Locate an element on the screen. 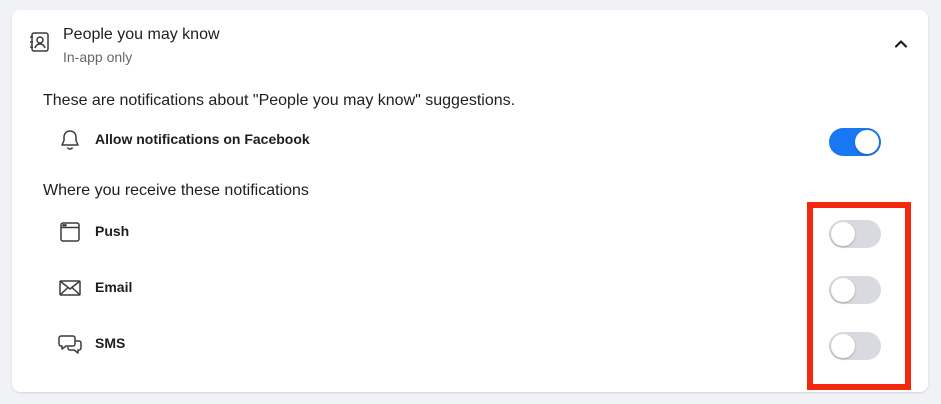  chevron-up-icon is located at coordinates (901, 46).